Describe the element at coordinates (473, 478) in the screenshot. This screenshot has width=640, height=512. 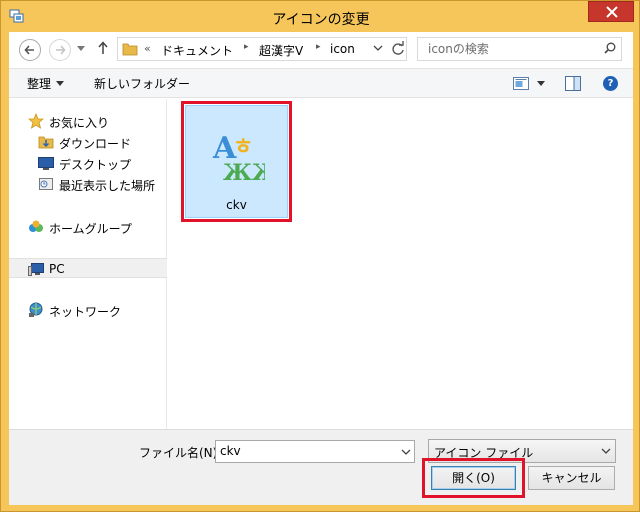
I see `open-button: 開く(O)` at that location.